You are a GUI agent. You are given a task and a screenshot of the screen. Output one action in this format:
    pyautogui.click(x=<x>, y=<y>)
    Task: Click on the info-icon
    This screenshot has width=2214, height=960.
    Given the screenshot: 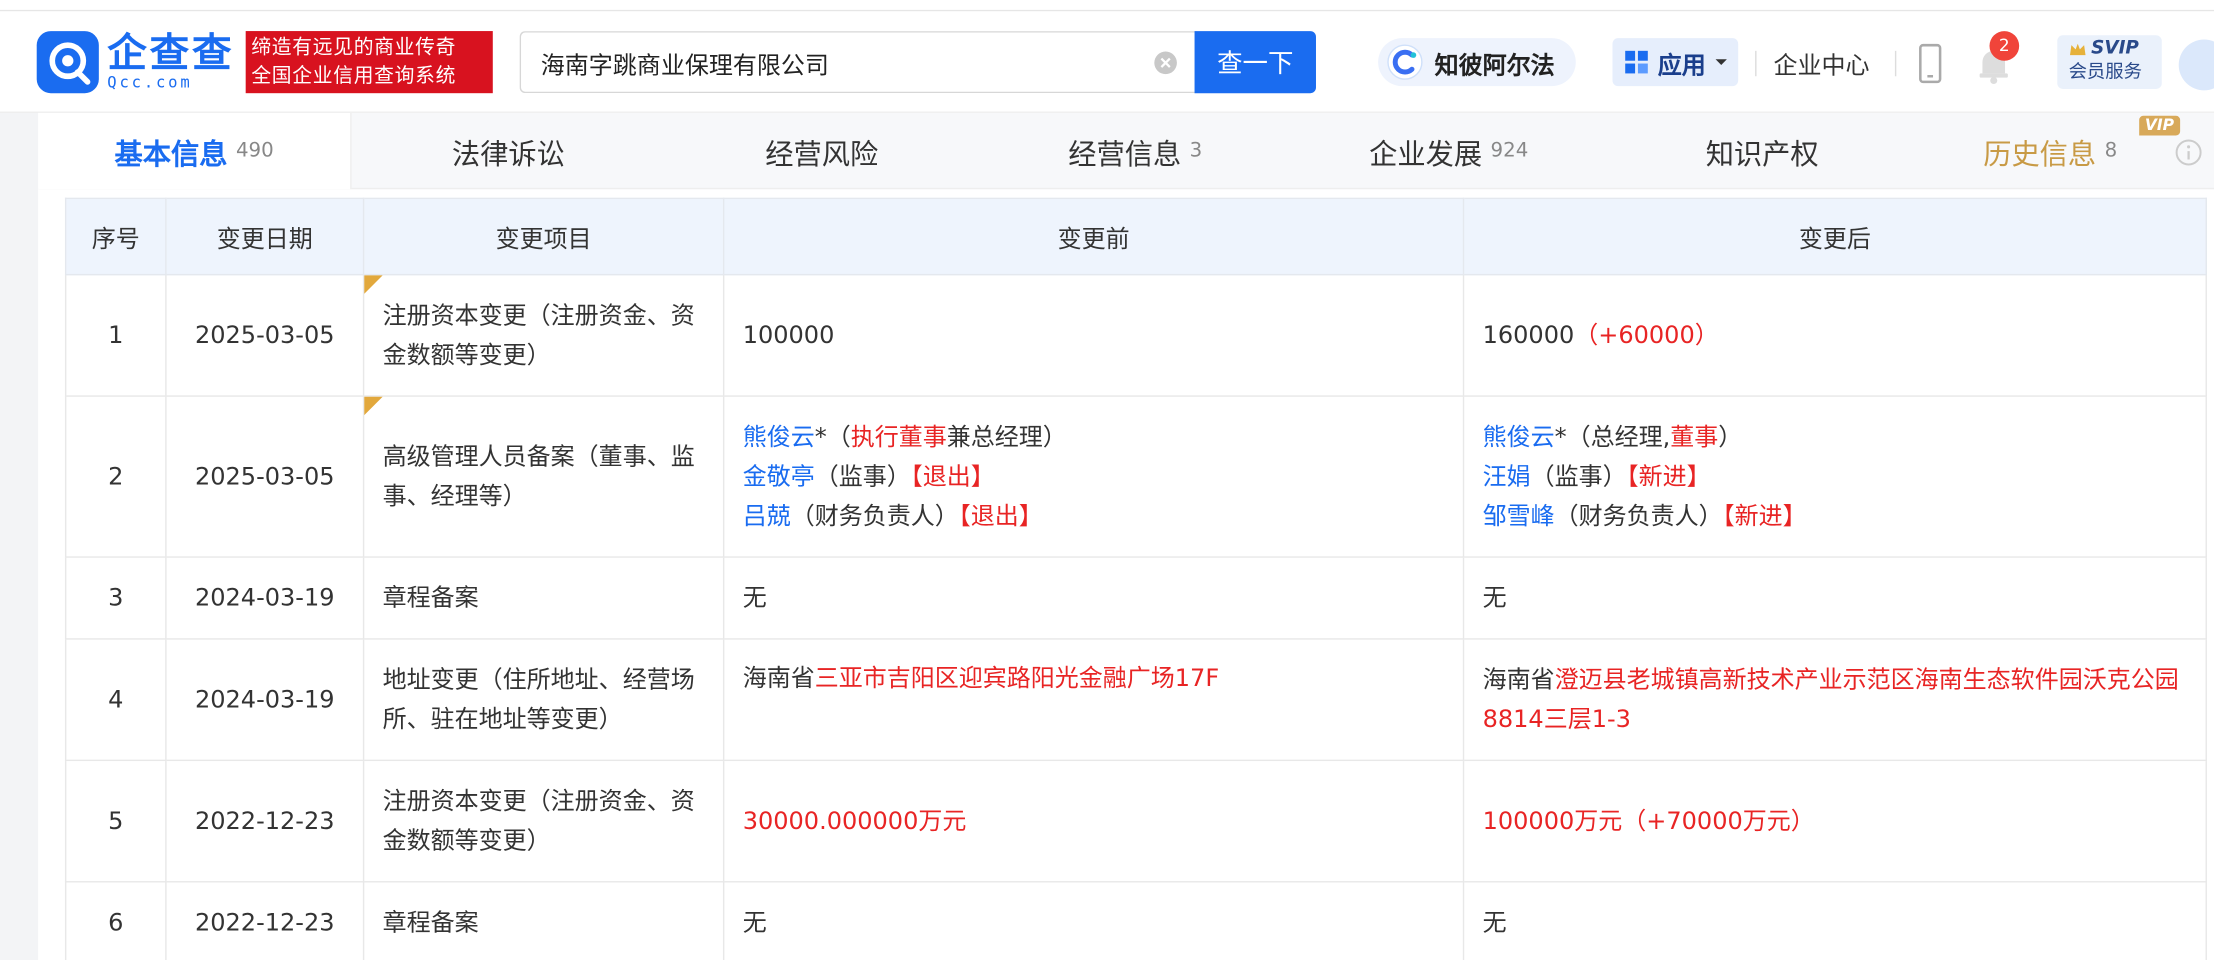 What is the action you would take?
    pyautogui.click(x=2188, y=152)
    